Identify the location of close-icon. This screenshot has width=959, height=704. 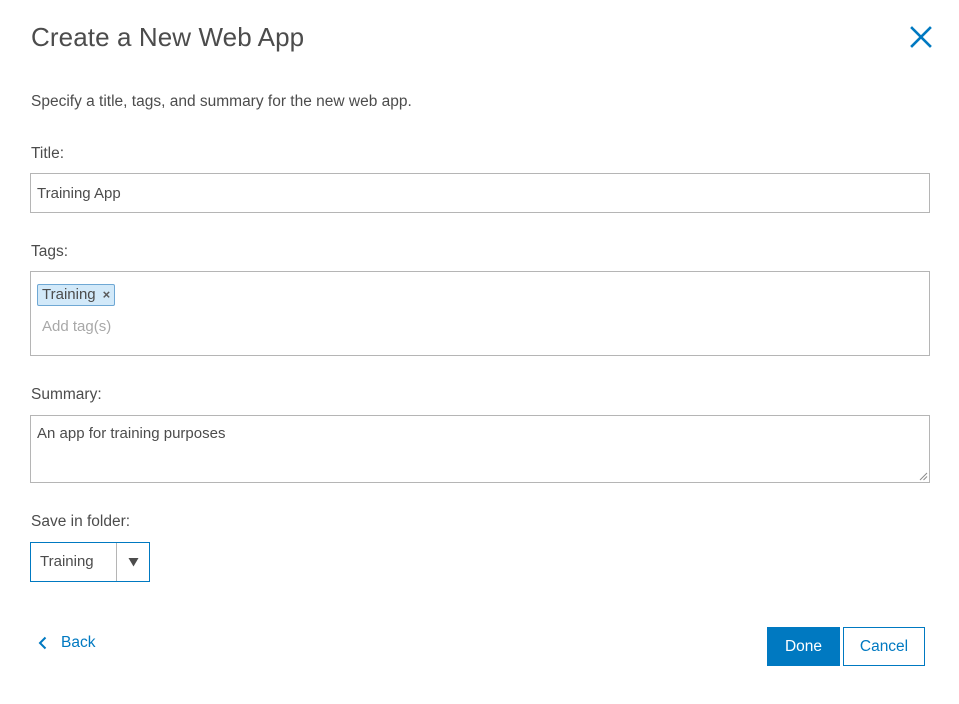
(921, 37).